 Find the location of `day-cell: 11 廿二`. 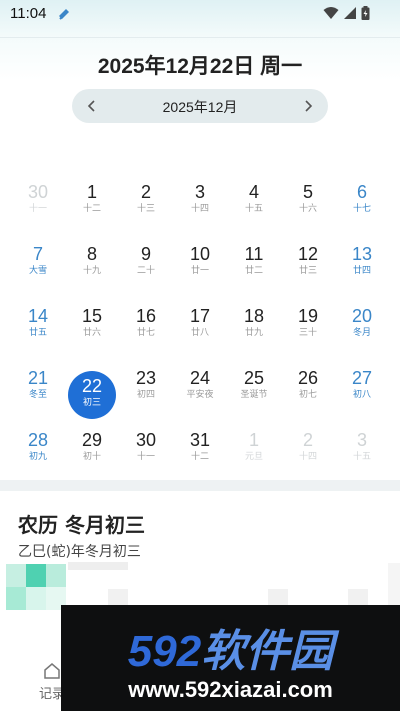

day-cell: 11 廿二 is located at coordinates (254, 270).